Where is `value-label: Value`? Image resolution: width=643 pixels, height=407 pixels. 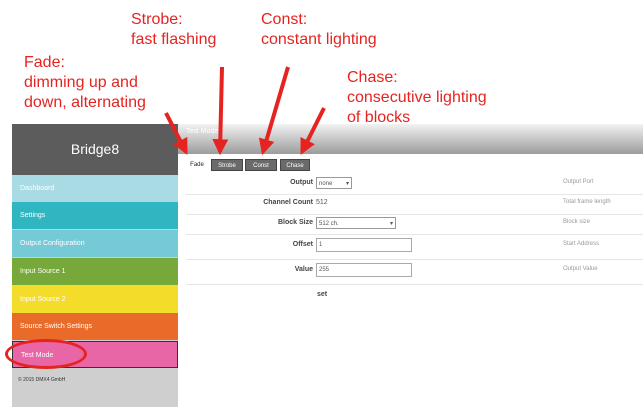 value-label: Value is located at coordinates (303, 269).